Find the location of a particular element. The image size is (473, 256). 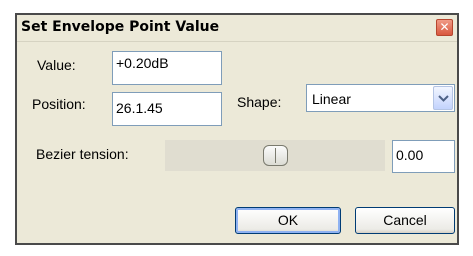

shape-select: Linear is located at coordinates (380, 98).